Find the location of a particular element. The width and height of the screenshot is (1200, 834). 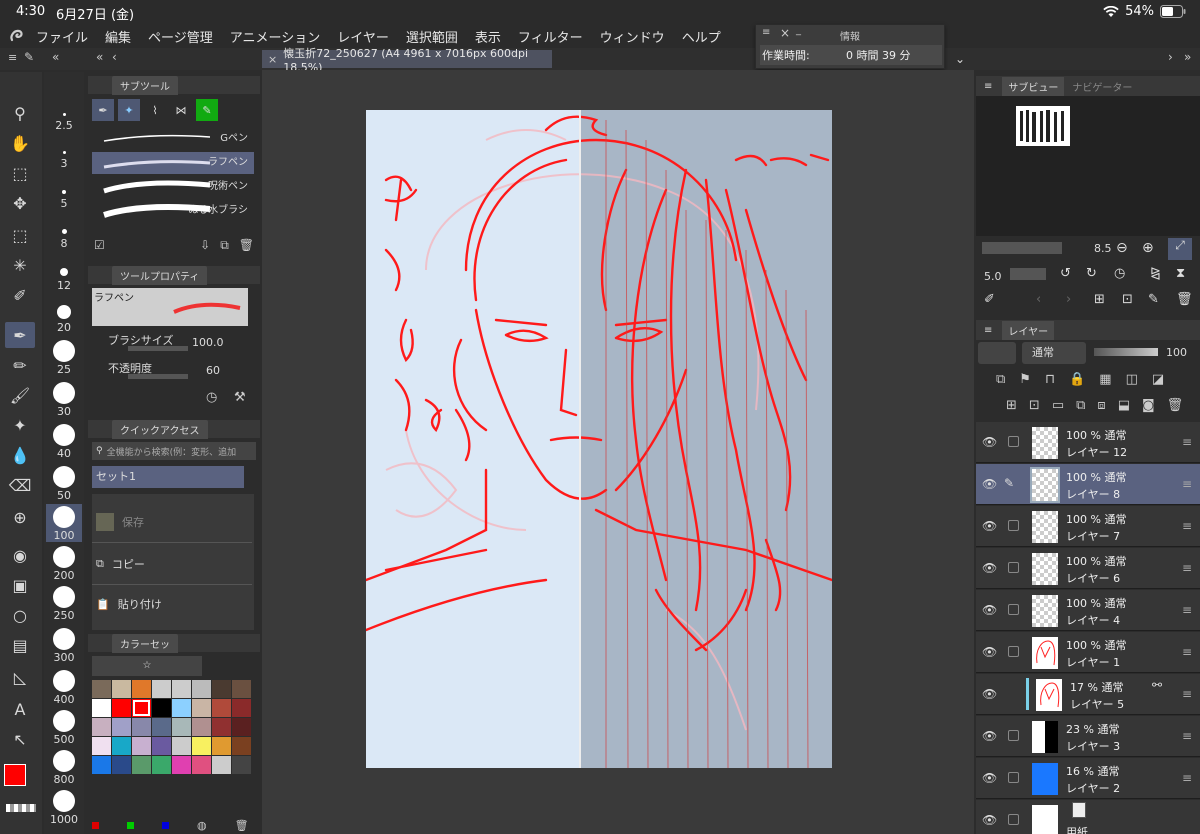

fit-view-icon: ⤢ is located at coordinates (1180, 249).